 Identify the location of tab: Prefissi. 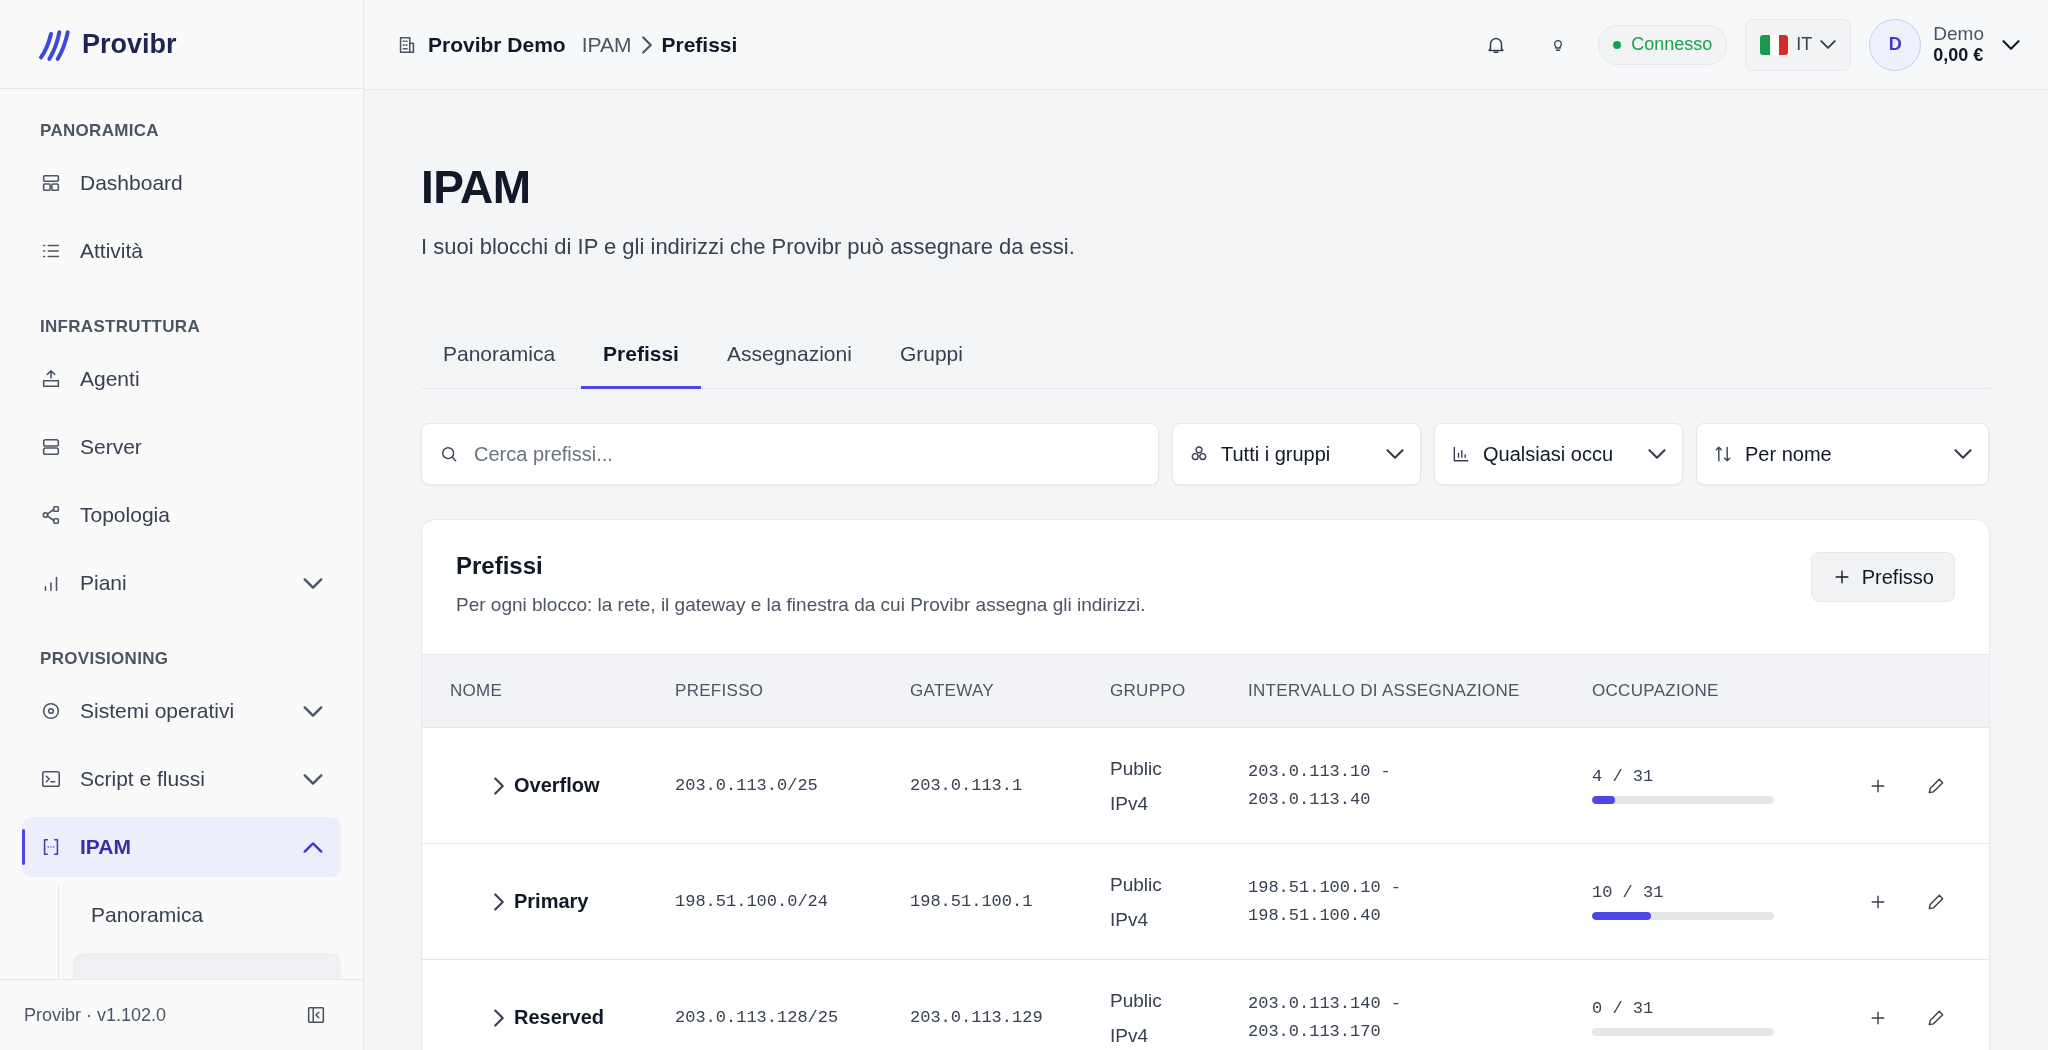
(641, 365).